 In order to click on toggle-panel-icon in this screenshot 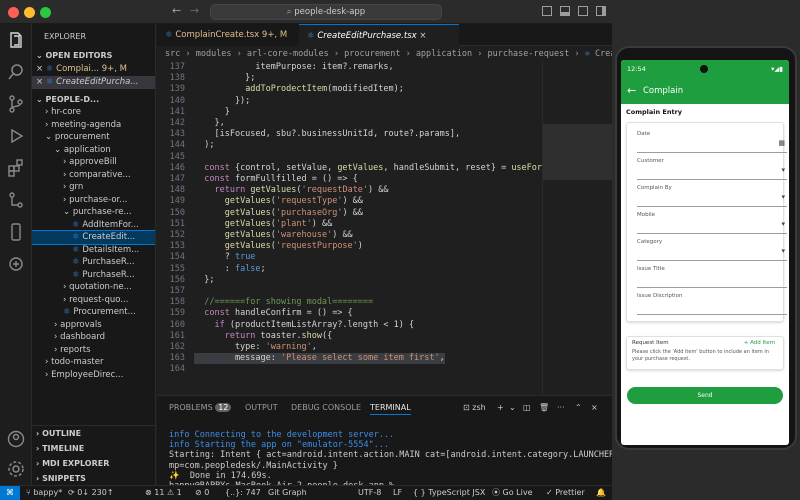, I will do `click(565, 11)`.